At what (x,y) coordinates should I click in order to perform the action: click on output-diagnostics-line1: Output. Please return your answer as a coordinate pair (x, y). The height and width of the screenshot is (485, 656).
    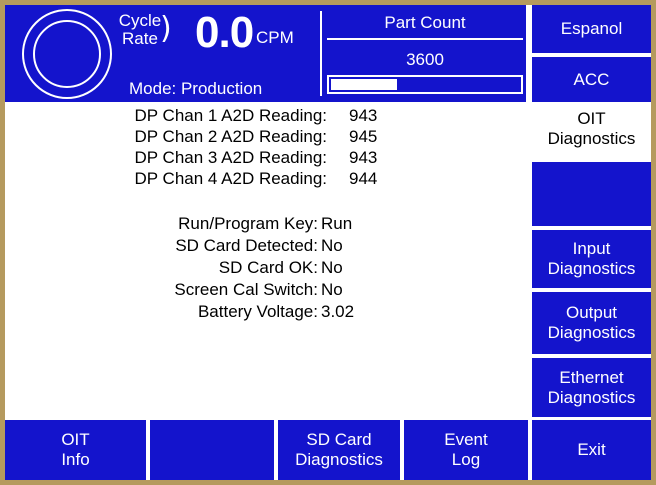
    Looking at the image, I should click on (591, 312).